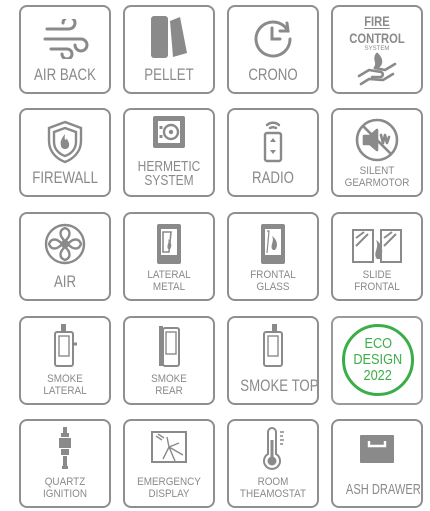 The image size is (430, 511). What do you see at coordinates (273, 244) in the screenshot?
I see `stove-front-icon` at bounding box center [273, 244].